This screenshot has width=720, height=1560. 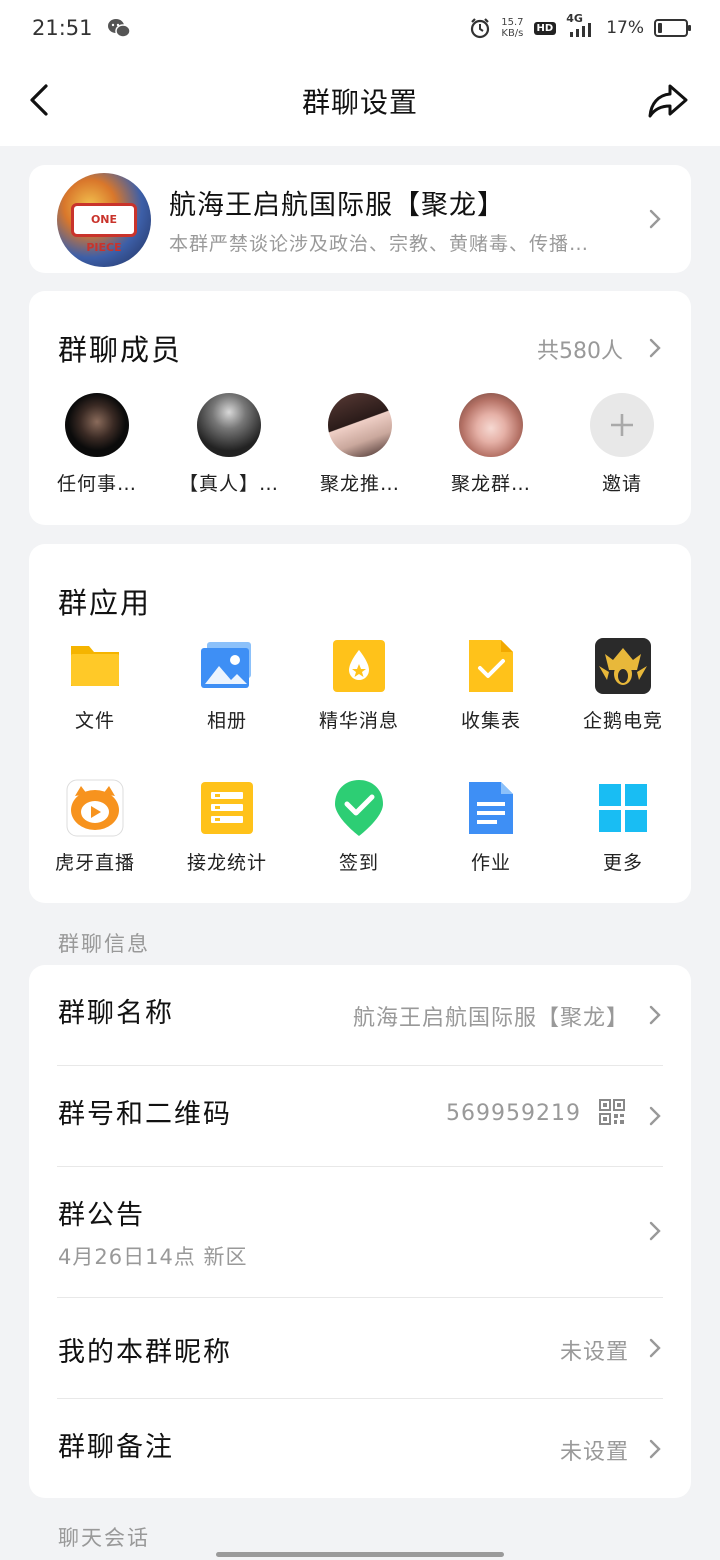 What do you see at coordinates (625, 28) in the screenshot?
I see `battery-percent: 17%` at bounding box center [625, 28].